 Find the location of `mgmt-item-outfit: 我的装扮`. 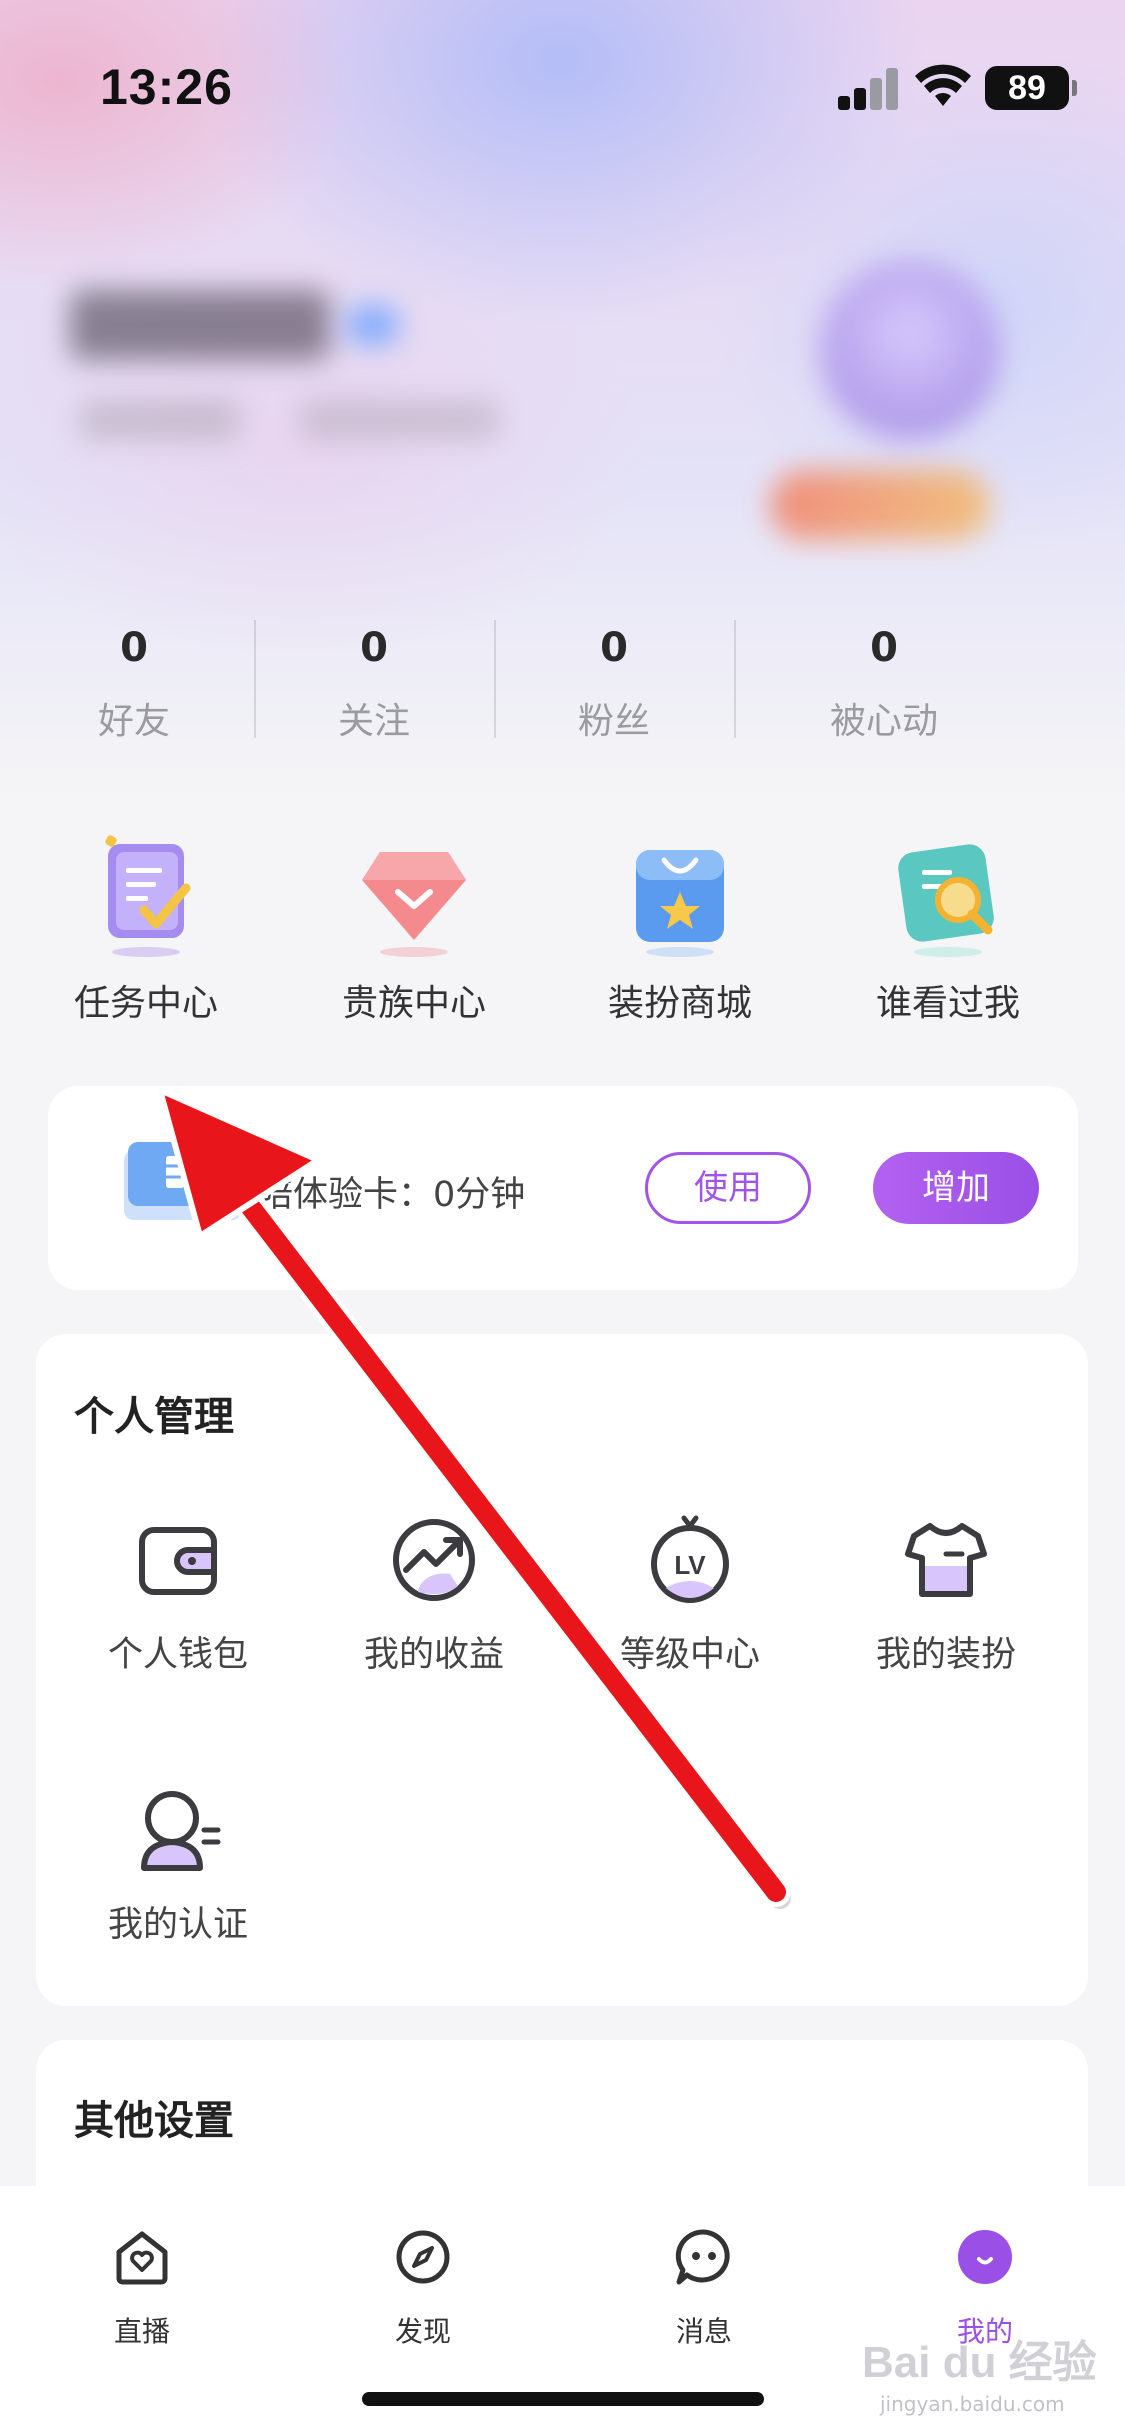

mgmt-item-outfit: 我的装扮 is located at coordinates (946, 1595).